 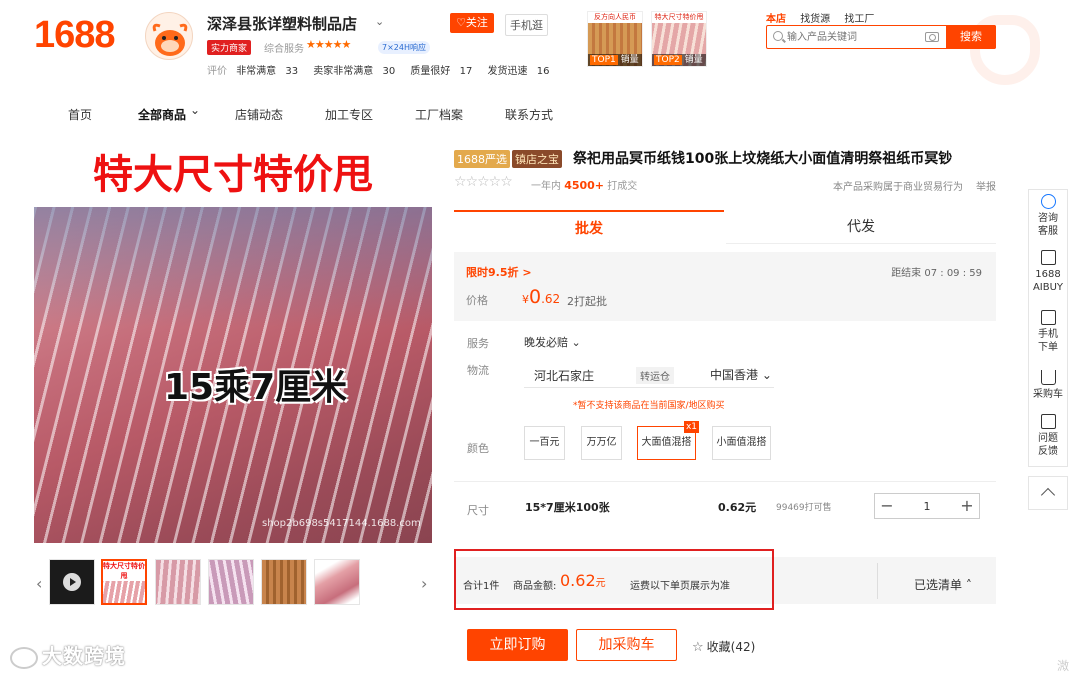 I want to click on amount-label: 商品金额:, so click(x=535, y=586).